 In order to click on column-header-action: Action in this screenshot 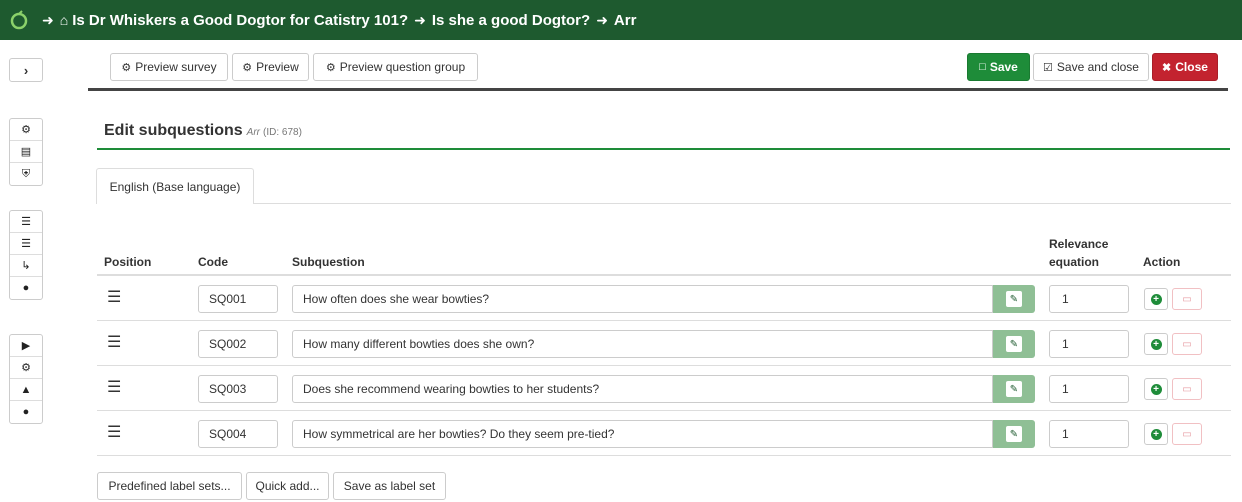, I will do `click(1162, 262)`.